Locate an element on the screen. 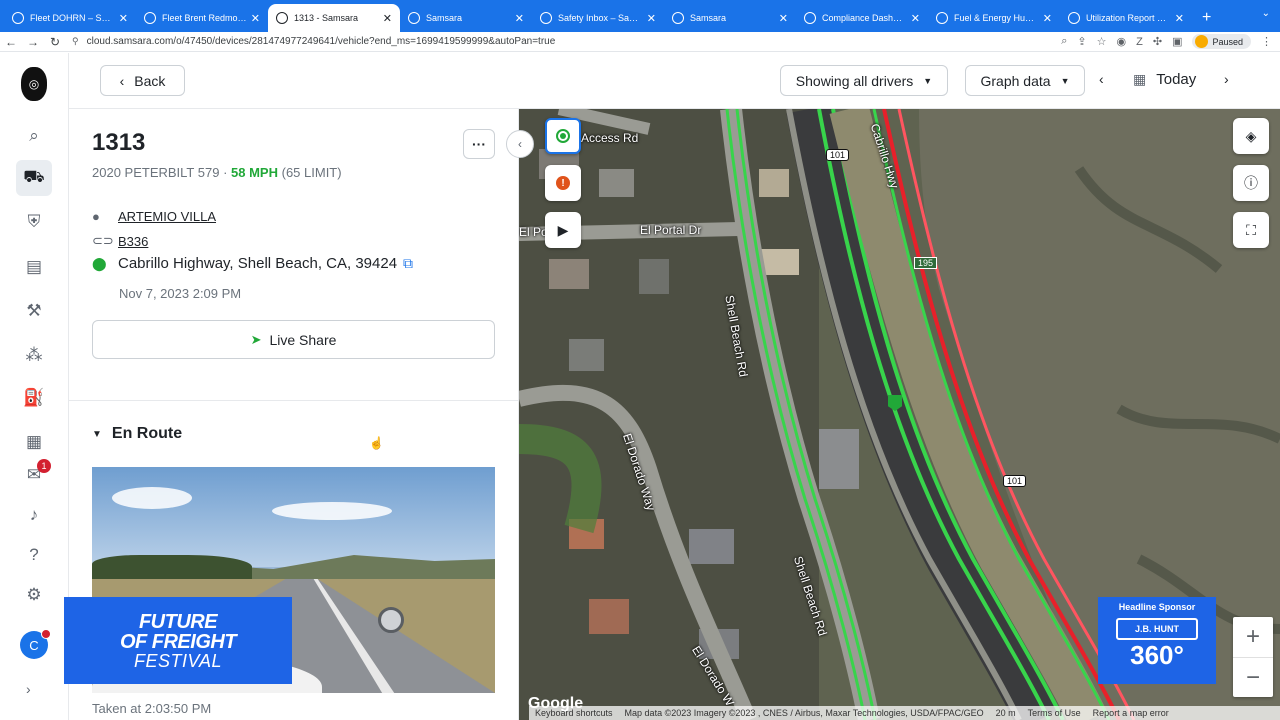 This screenshot has width=1280, height=720. alert-icon: ! is located at coordinates (563, 183).